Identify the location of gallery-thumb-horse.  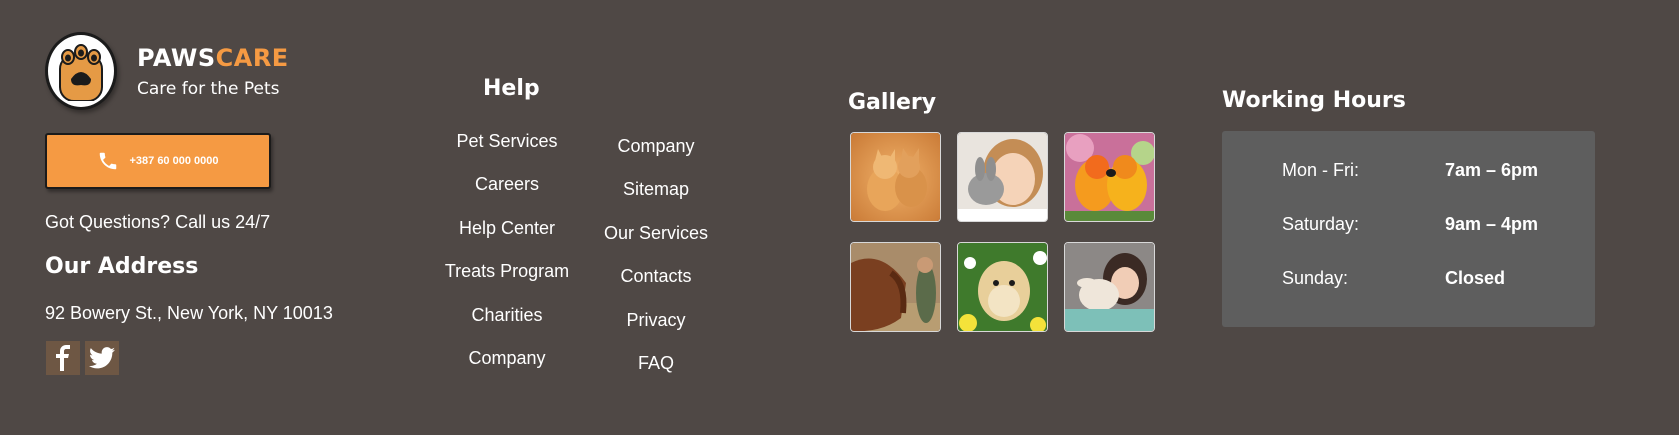
(895, 287).